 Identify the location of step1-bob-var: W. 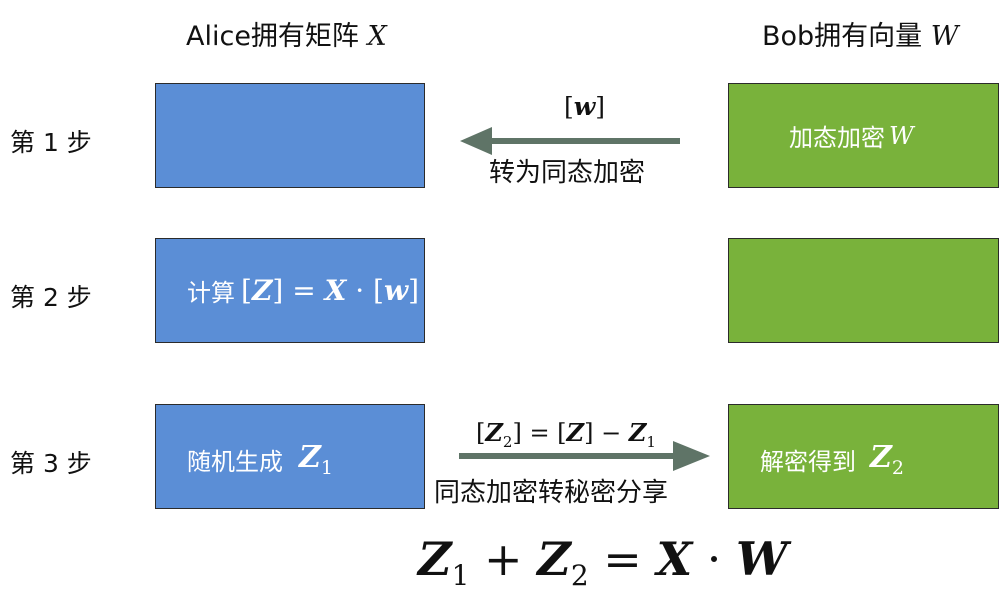
(901, 135).